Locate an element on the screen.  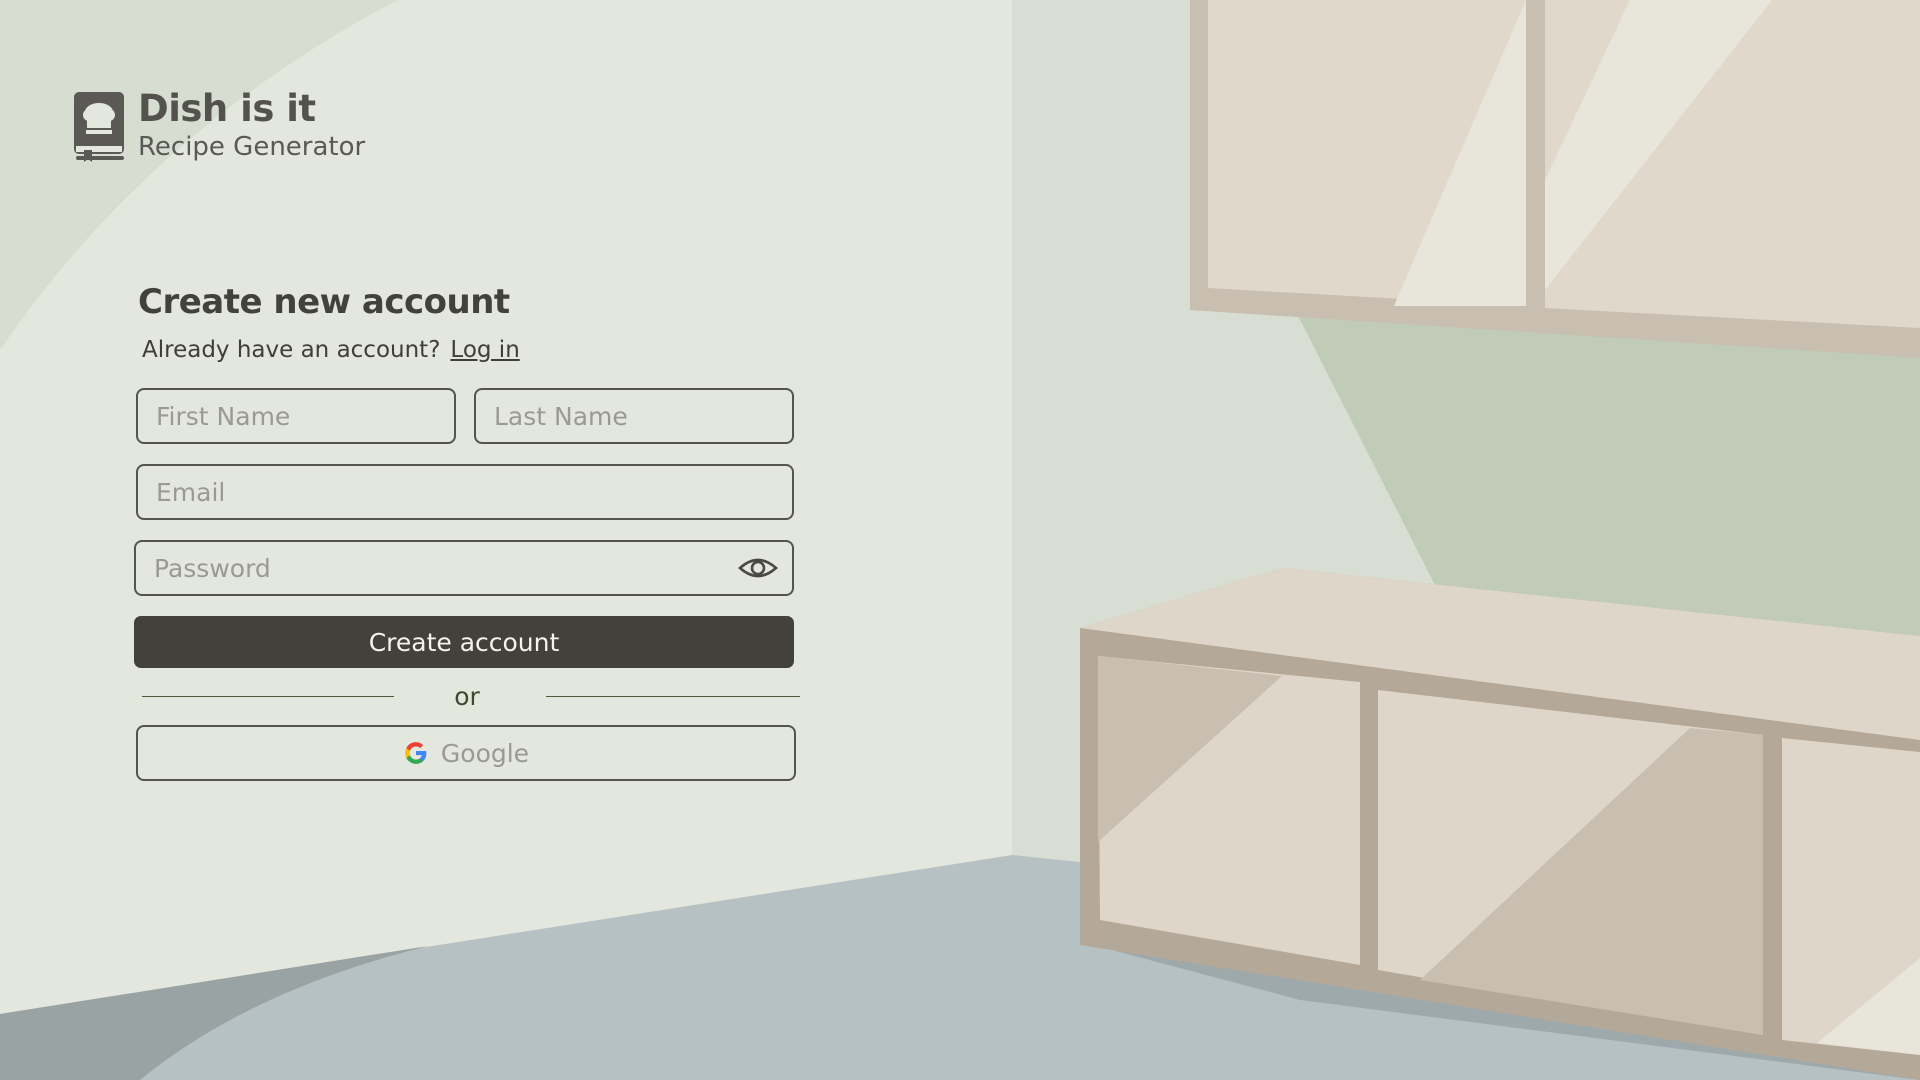
create-account-button: Create account is located at coordinates (464, 642).